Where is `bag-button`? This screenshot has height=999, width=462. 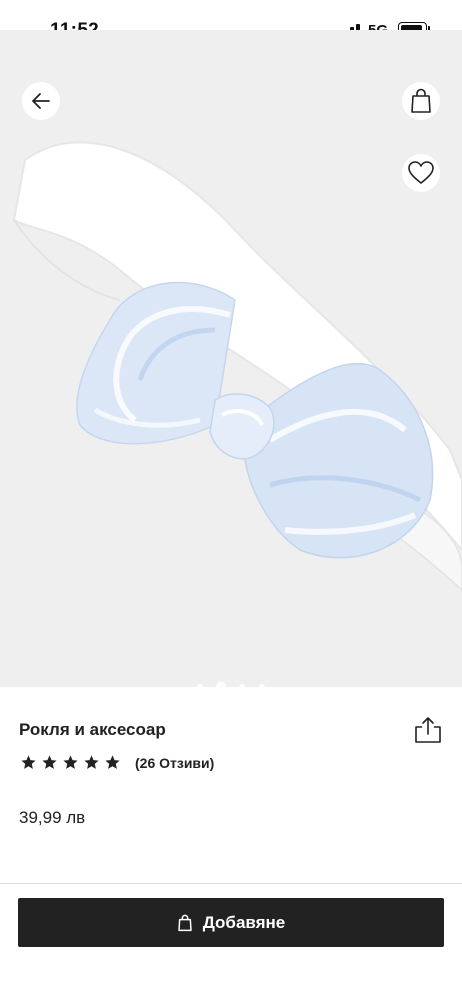
bag-button is located at coordinates (421, 101).